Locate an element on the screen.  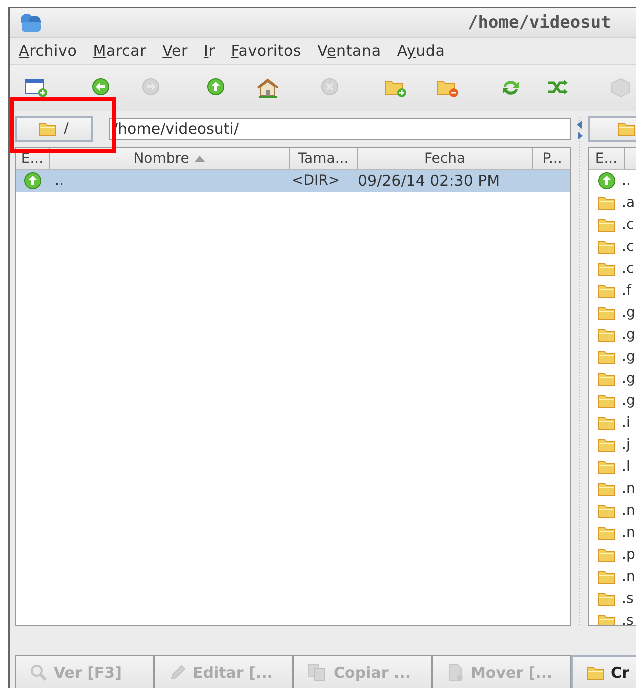
new-window-icon is located at coordinates (37, 88).